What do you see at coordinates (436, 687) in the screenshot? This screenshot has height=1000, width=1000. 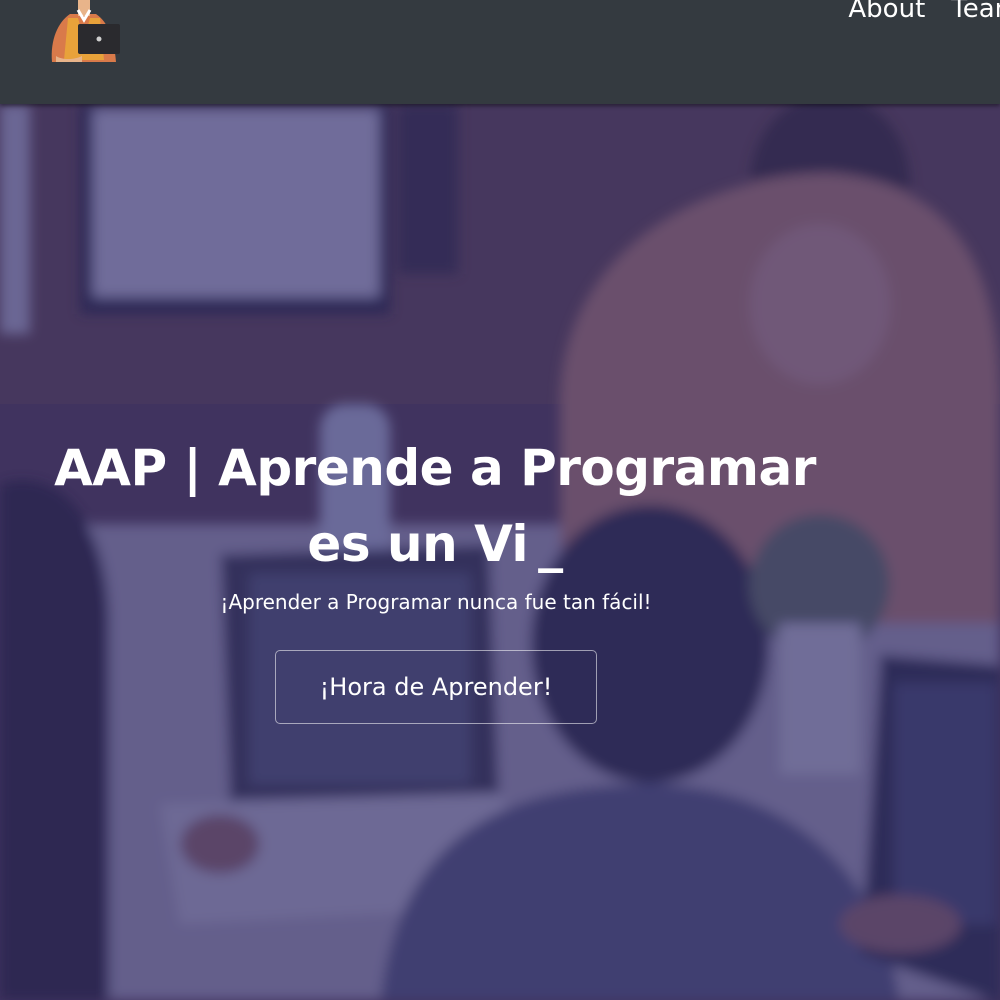 I see `start-learning-button: ¡Hora de Aprender!` at bounding box center [436, 687].